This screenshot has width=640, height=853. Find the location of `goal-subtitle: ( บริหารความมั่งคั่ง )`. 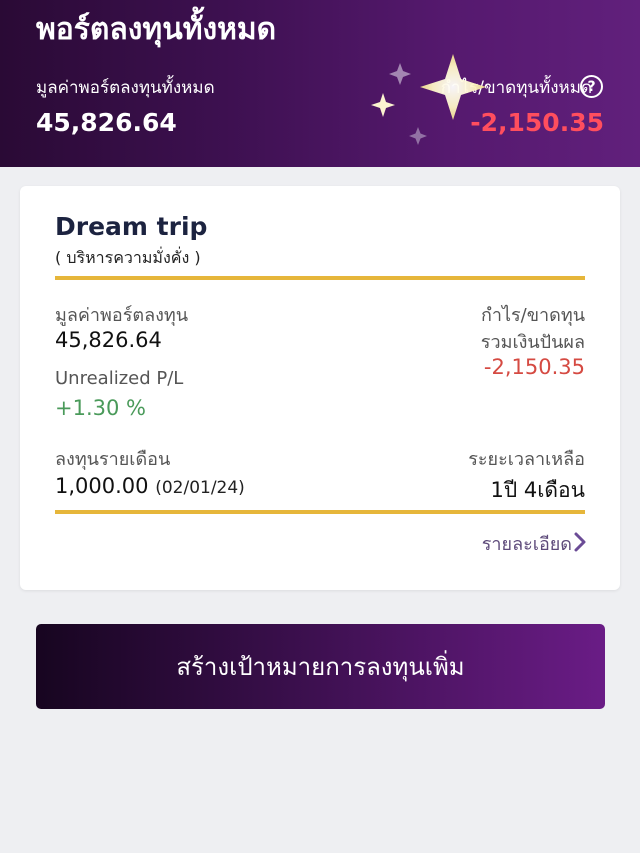

goal-subtitle: ( บริหารความมั่งคั่ง ) is located at coordinates (128, 257).